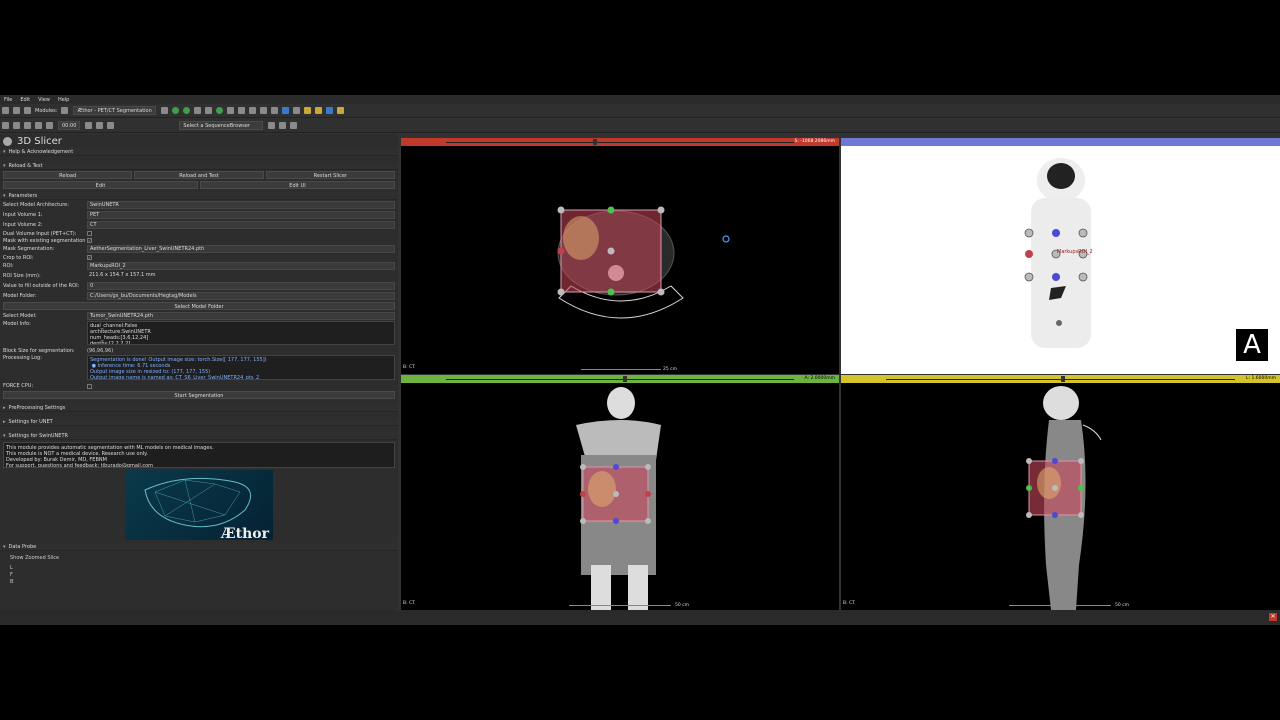  What do you see at coordinates (100, 125) in the screenshot?
I see `record-icon` at bounding box center [100, 125].